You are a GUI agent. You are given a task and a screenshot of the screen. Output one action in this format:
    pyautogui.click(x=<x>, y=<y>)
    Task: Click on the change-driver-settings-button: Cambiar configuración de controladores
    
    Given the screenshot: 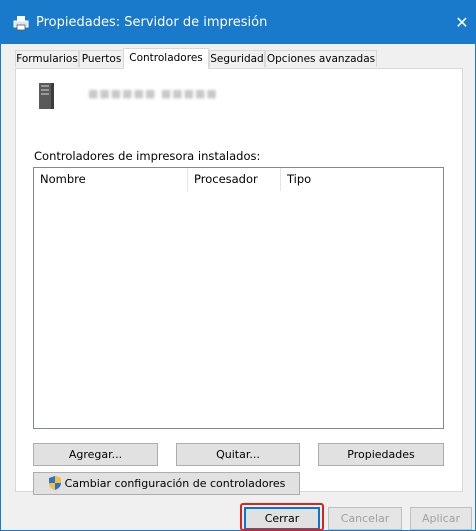 What is the action you would take?
    pyautogui.click(x=166, y=483)
    